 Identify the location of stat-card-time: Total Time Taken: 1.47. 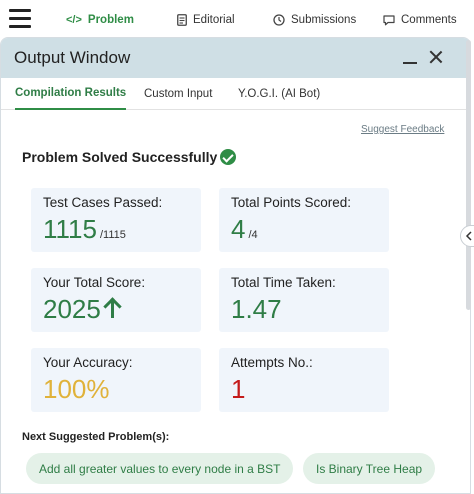
(304, 300).